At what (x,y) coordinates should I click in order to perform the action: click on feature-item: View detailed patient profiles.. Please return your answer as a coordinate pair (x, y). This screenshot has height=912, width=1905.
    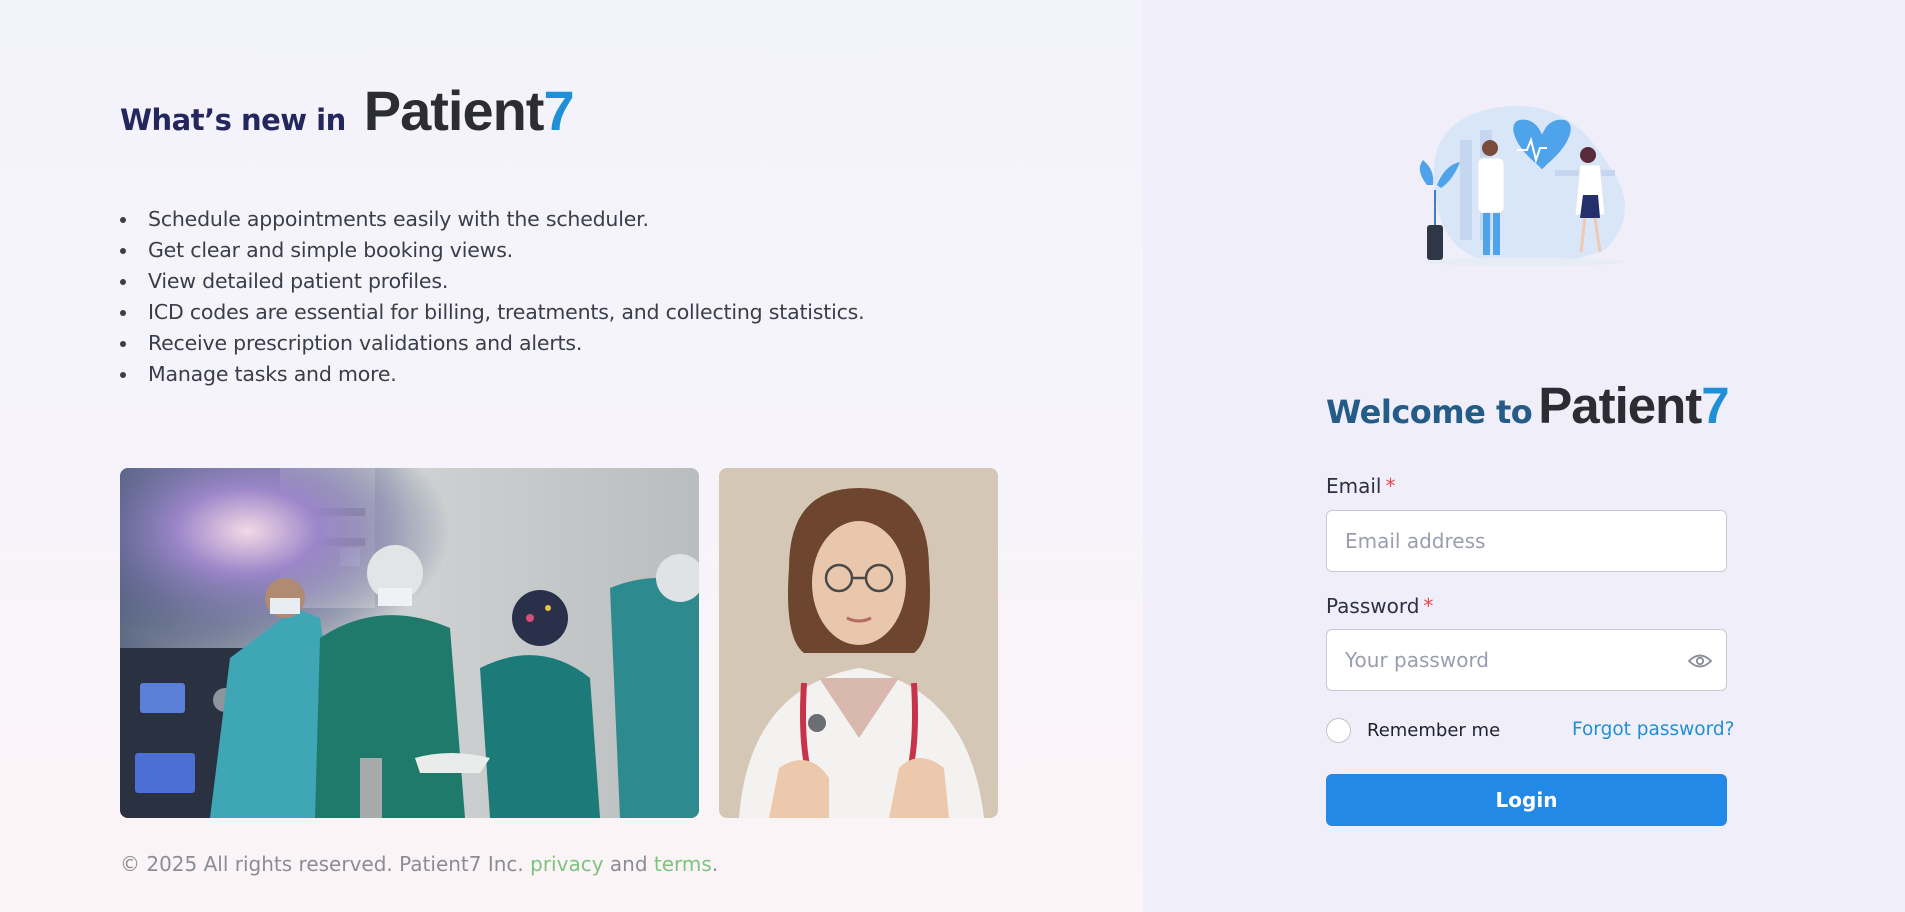
    Looking at the image, I should click on (492, 281).